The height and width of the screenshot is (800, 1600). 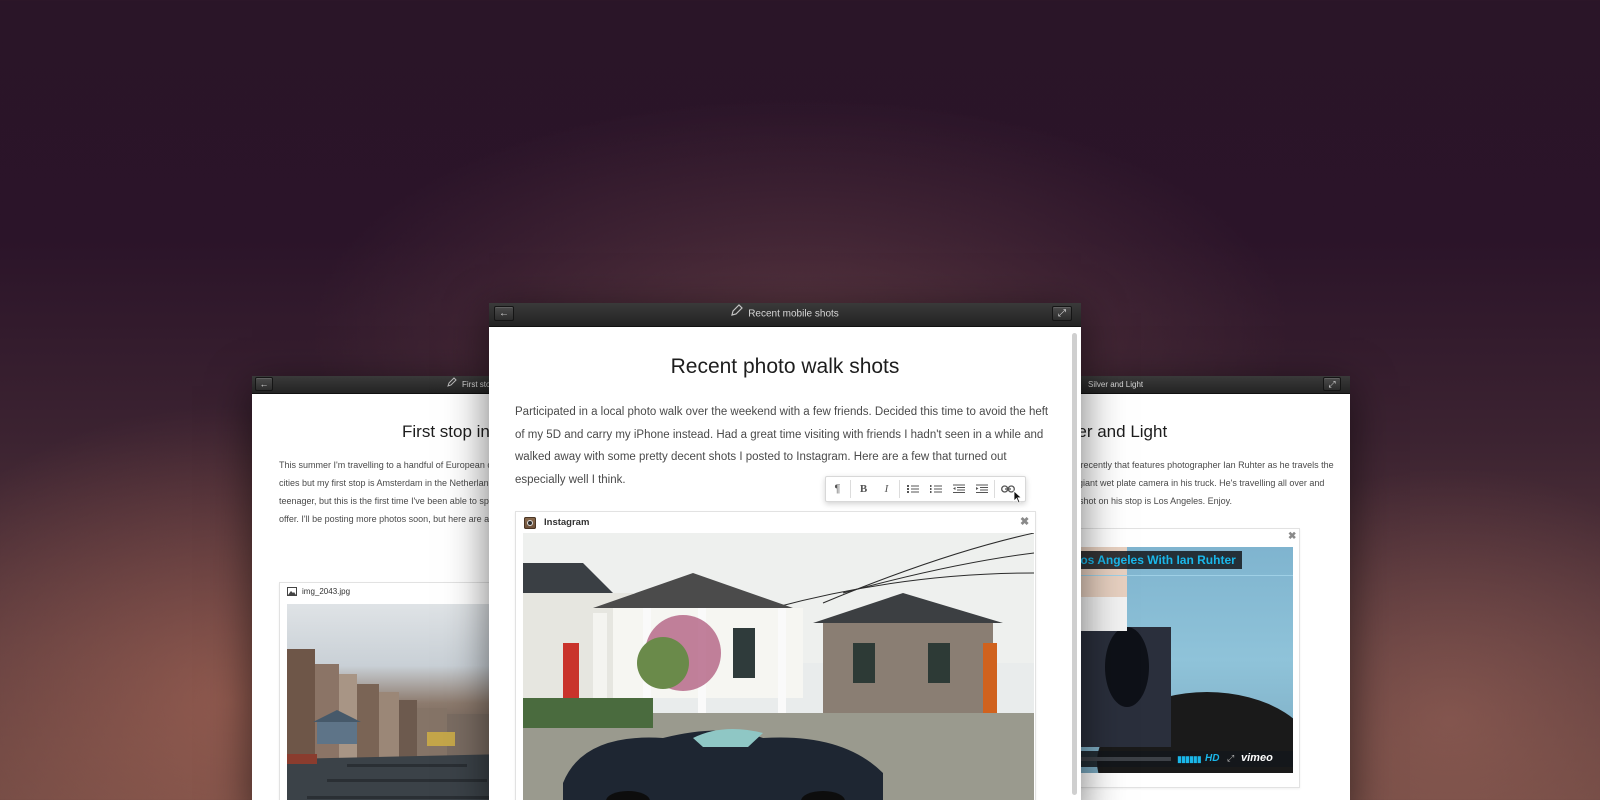 I want to click on video-progress-track, so click(x=1125, y=759).